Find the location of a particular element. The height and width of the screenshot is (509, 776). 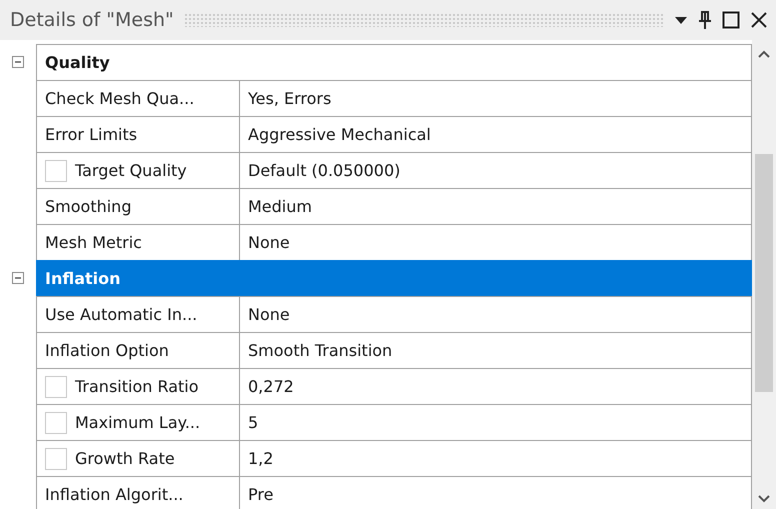

property-value: 1,2 is located at coordinates (261, 458).